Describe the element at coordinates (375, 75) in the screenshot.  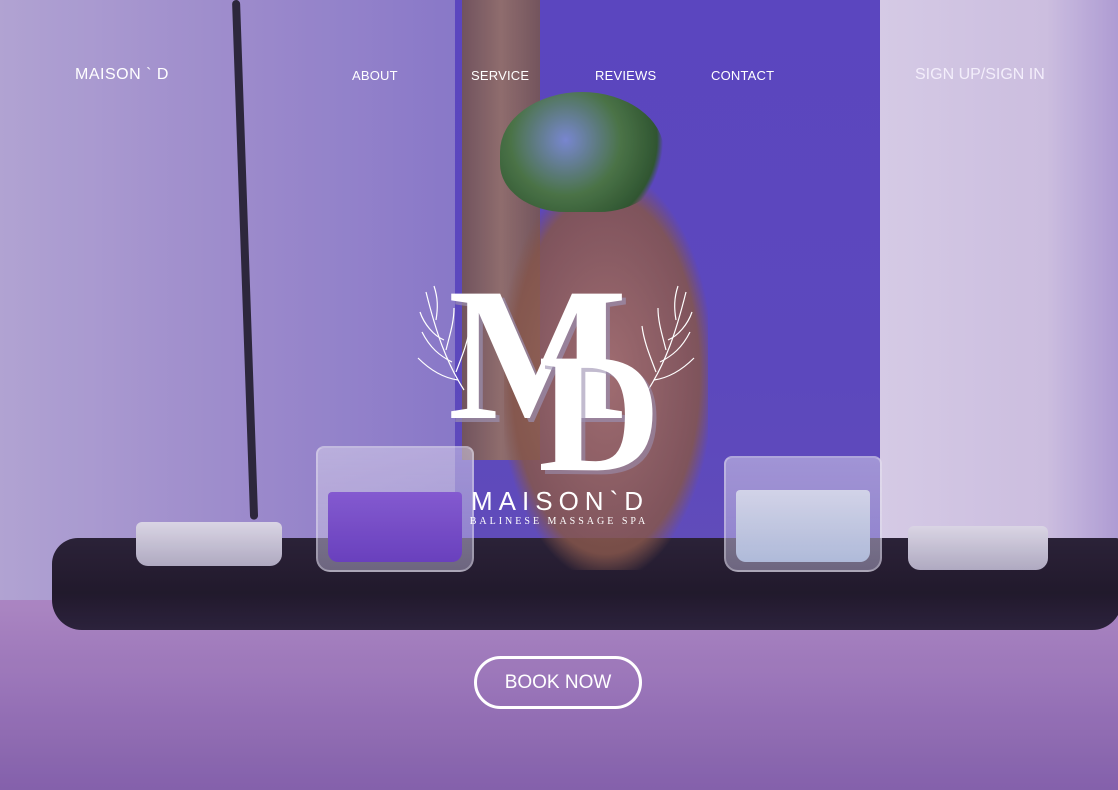
I see `nav-item-about: ABOUT` at that location.